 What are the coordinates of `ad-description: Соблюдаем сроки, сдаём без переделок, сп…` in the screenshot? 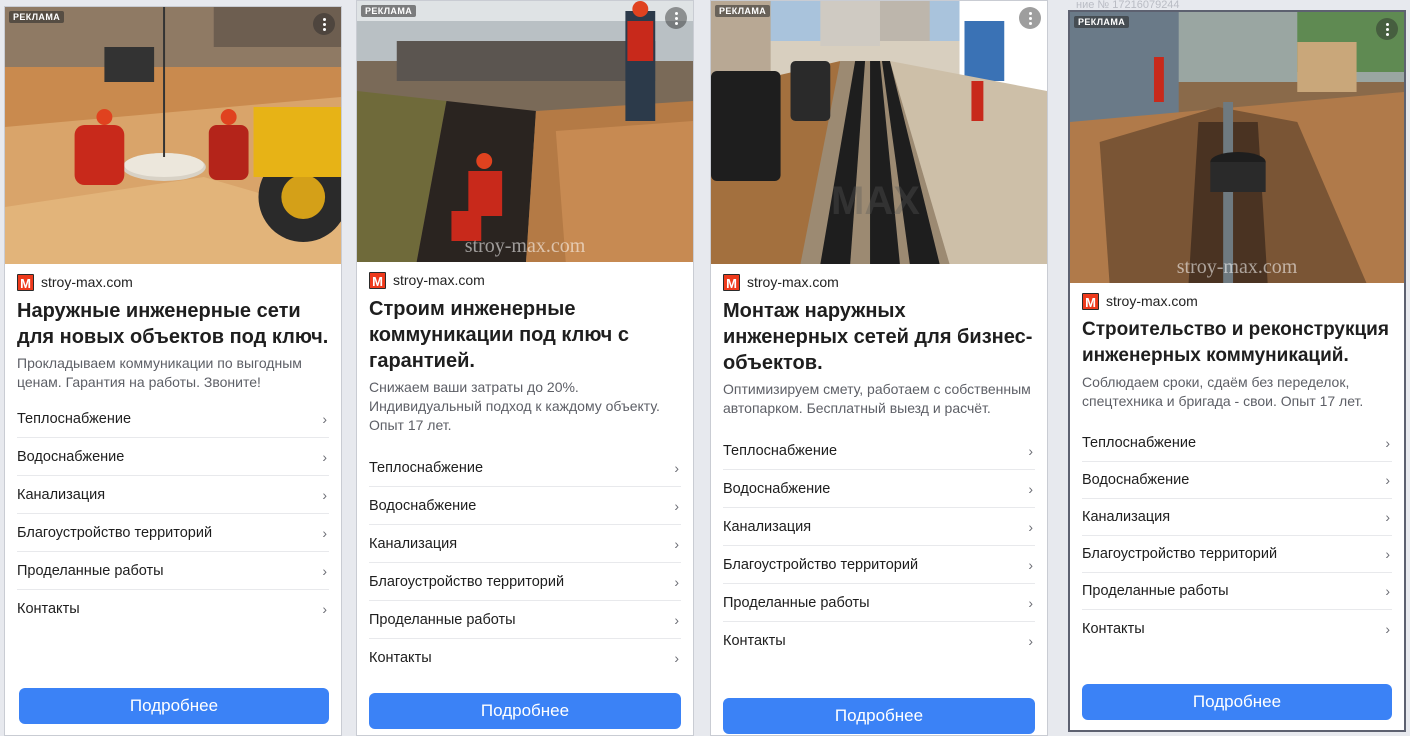 It's located at (1223, 391).